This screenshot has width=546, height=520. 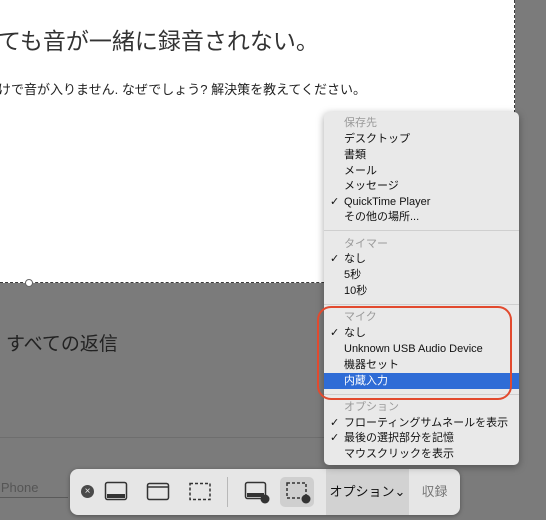 I want to click on menu-header-timer: タイマー, so click(x=366, y=244).